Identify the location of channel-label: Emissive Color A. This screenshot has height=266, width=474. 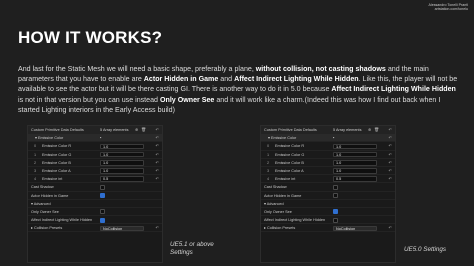
(289, 170).